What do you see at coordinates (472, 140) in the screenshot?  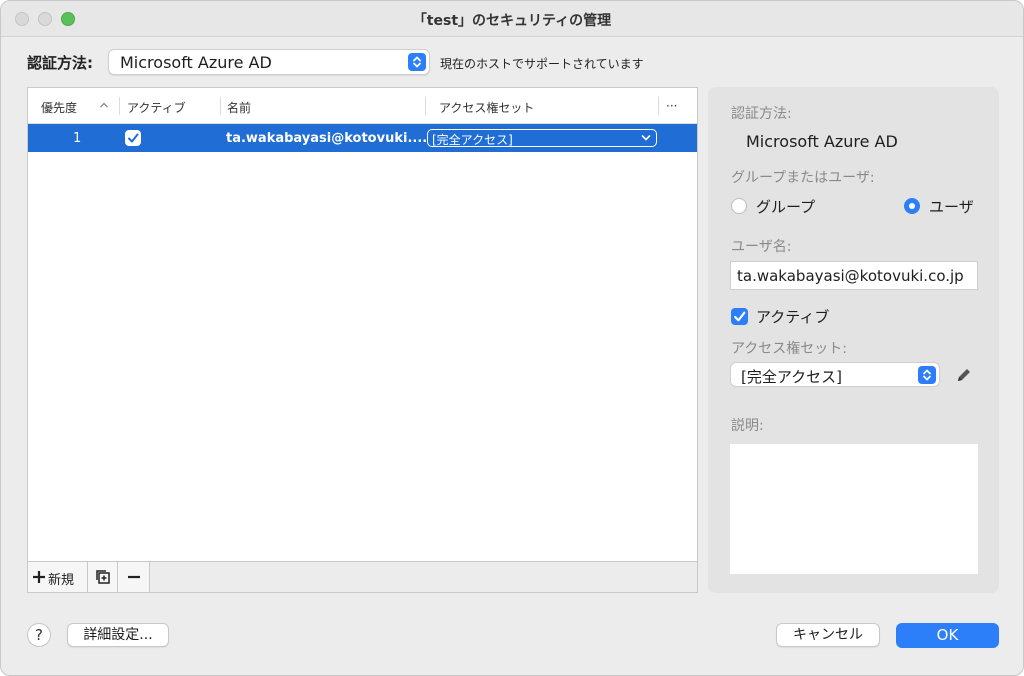 I see `row-access-set-value: [完全アクセス]` at bounding box center [472, 140].